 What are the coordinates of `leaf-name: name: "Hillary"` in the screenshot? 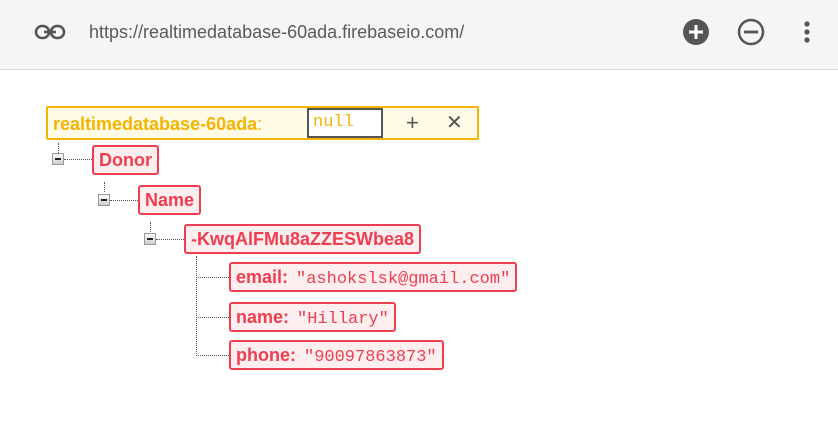 It's located at (312, 317).